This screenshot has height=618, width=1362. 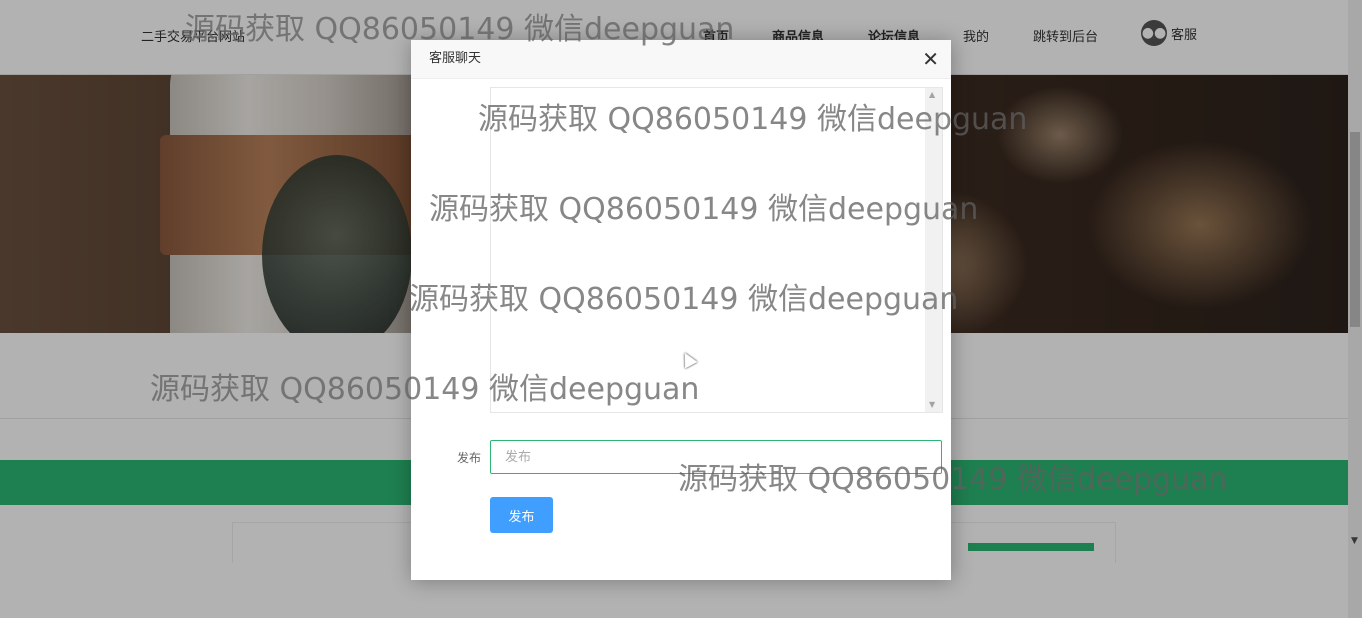 I want to click on modal-header: 客服聊天 ✕, so click(x=681, y=59).